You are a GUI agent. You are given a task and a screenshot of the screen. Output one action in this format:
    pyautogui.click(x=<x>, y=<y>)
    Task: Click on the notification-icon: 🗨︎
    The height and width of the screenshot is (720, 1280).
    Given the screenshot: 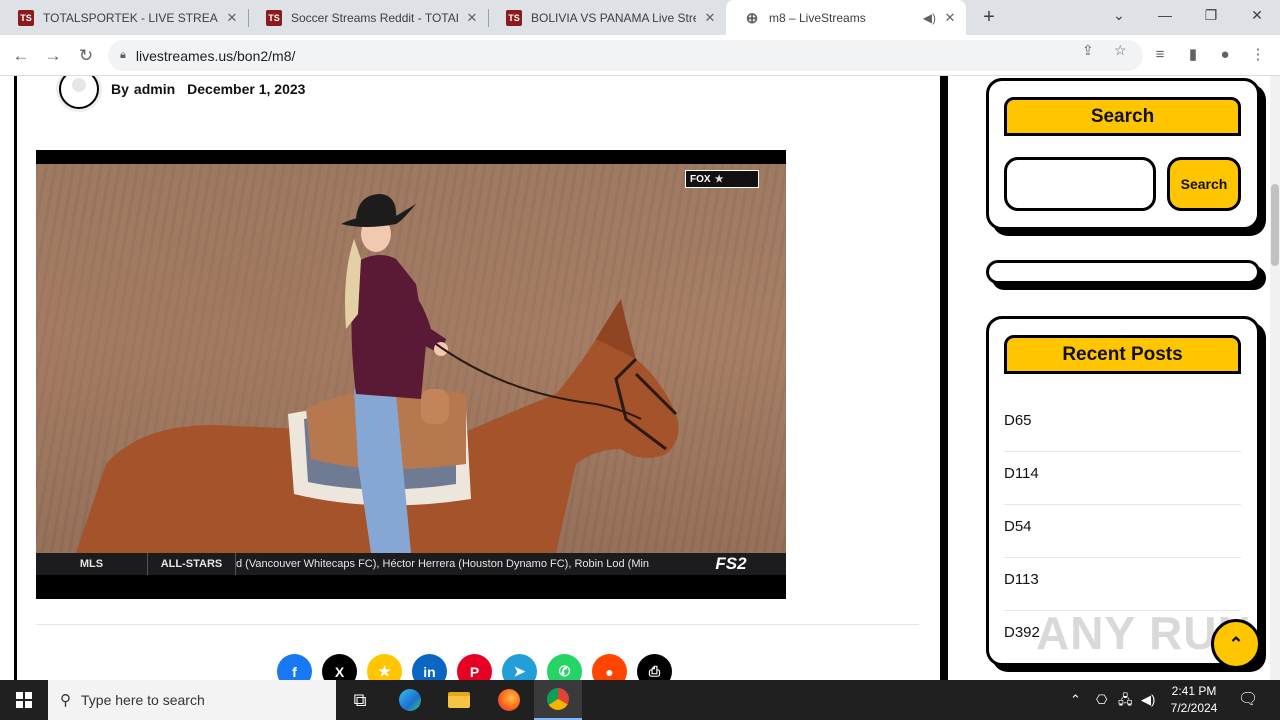 What is the action you would take?
    pyautogui.click(x=1248, y=700)
    